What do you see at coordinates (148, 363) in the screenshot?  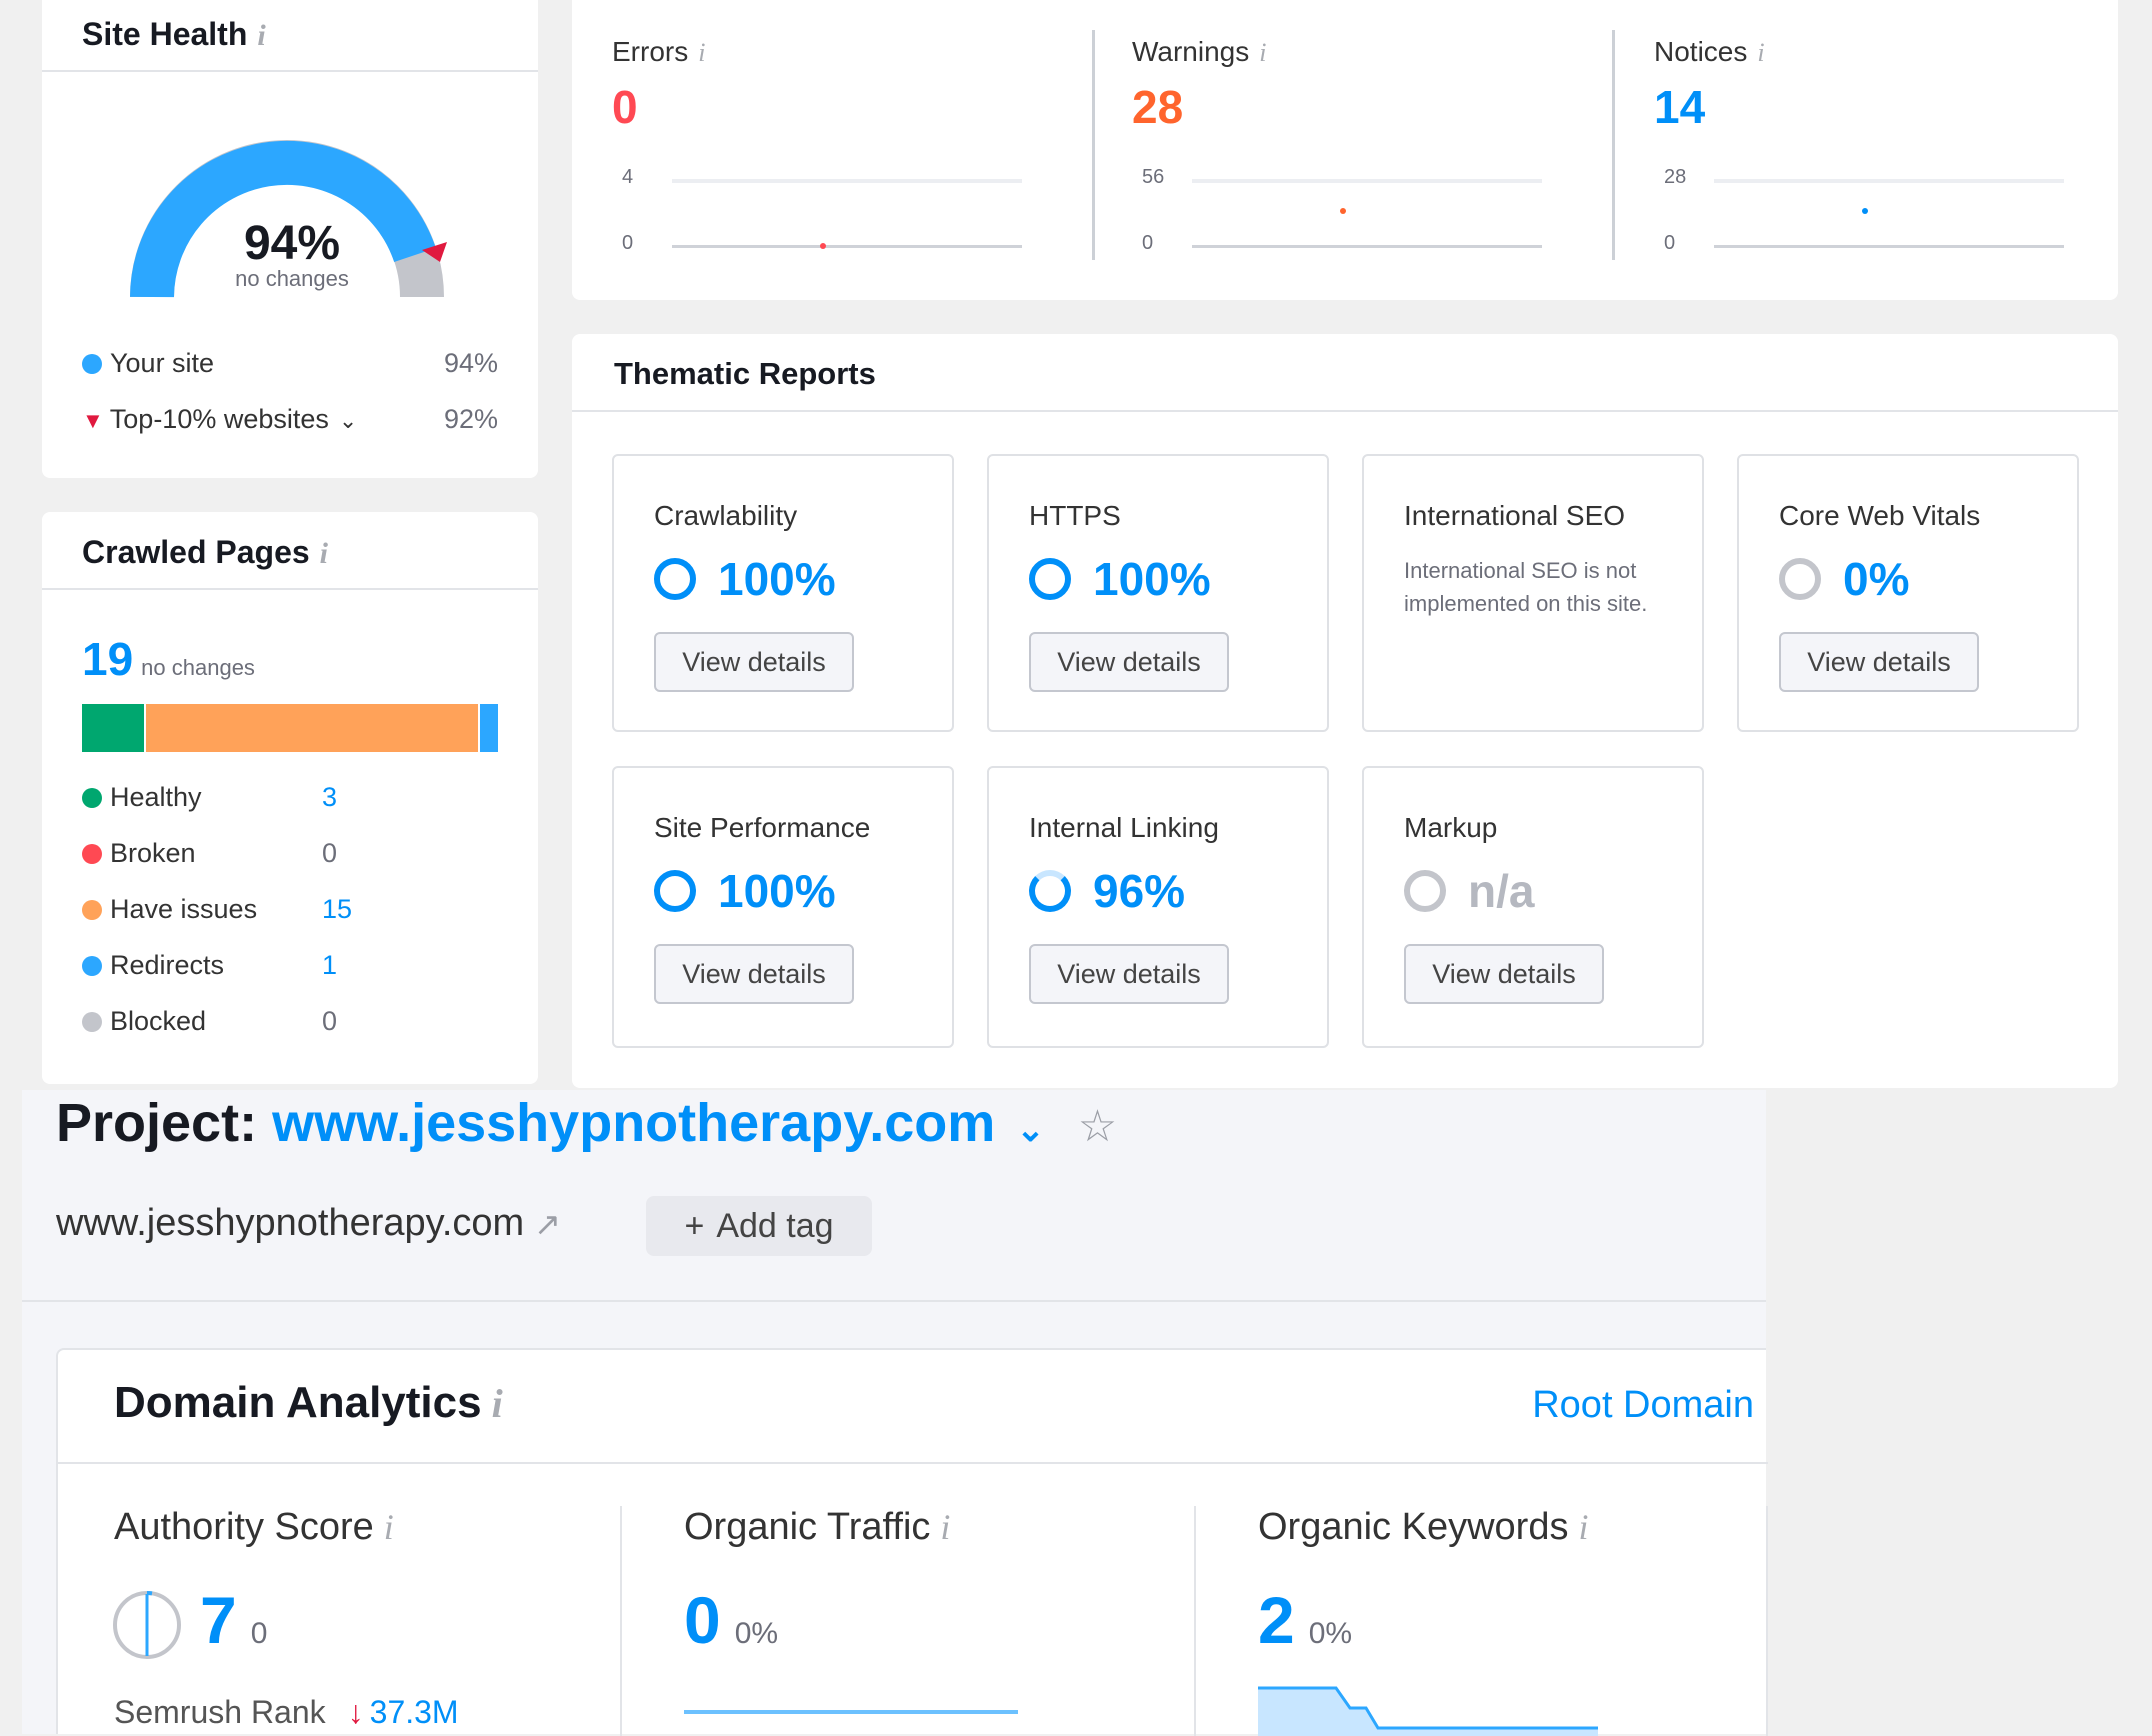 I see `your-site-legend: Your site` at bounding box center [148, 363].